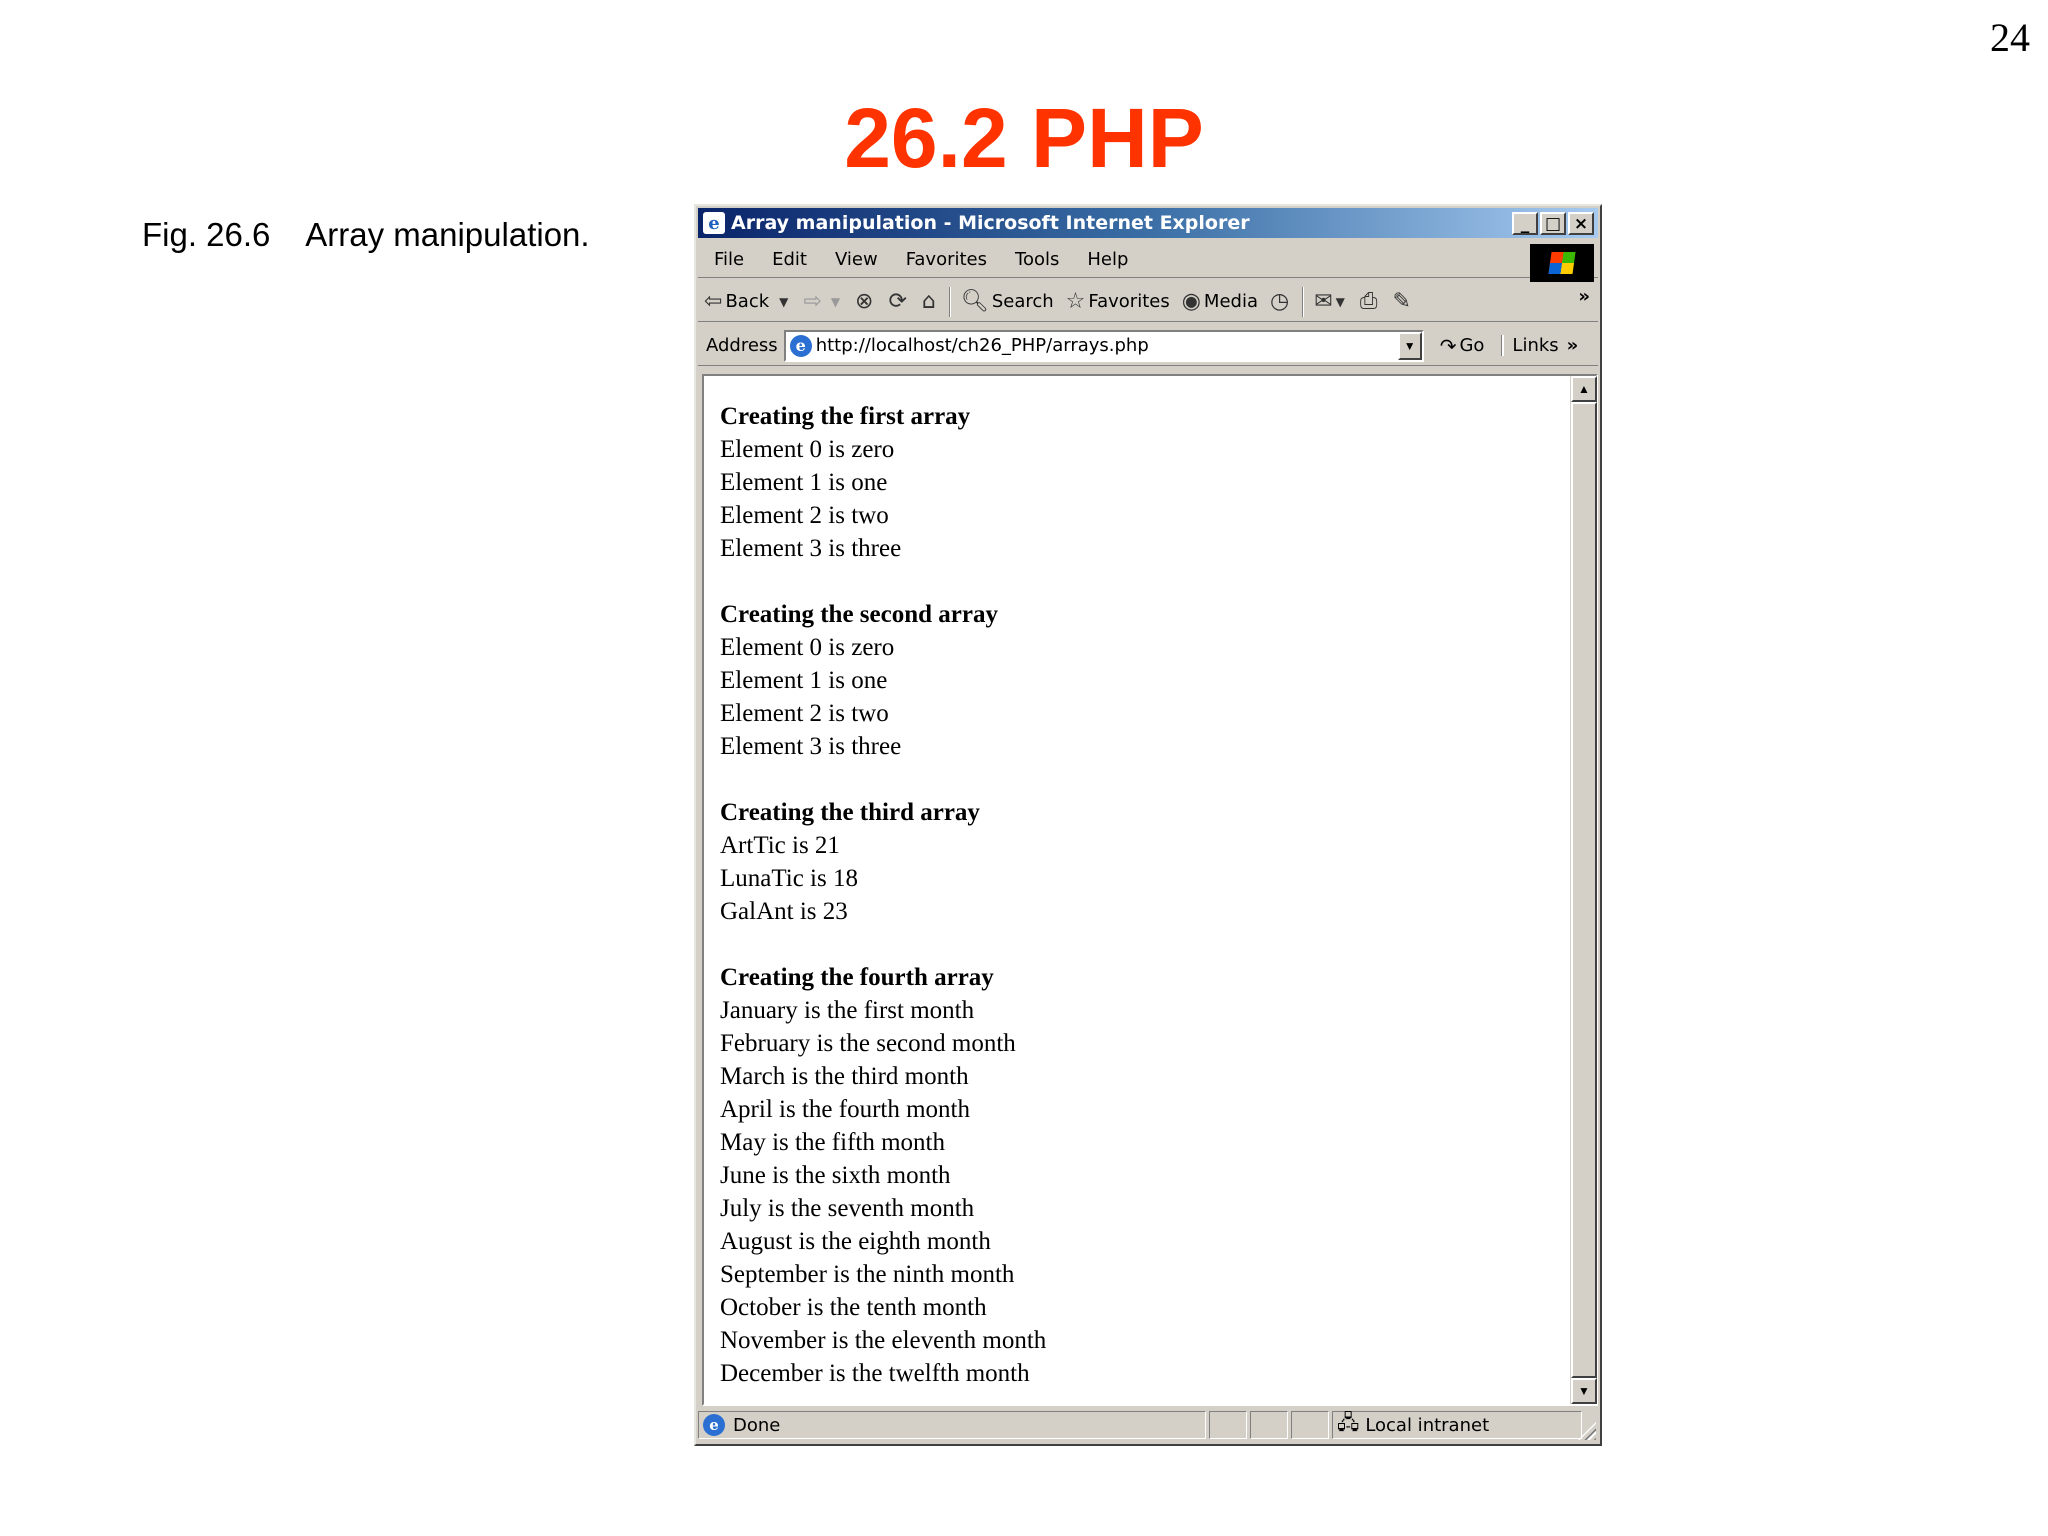 The image size is (2048, 1536). I want to click on favorites-star-icon: ☆, so click(1075, 301).